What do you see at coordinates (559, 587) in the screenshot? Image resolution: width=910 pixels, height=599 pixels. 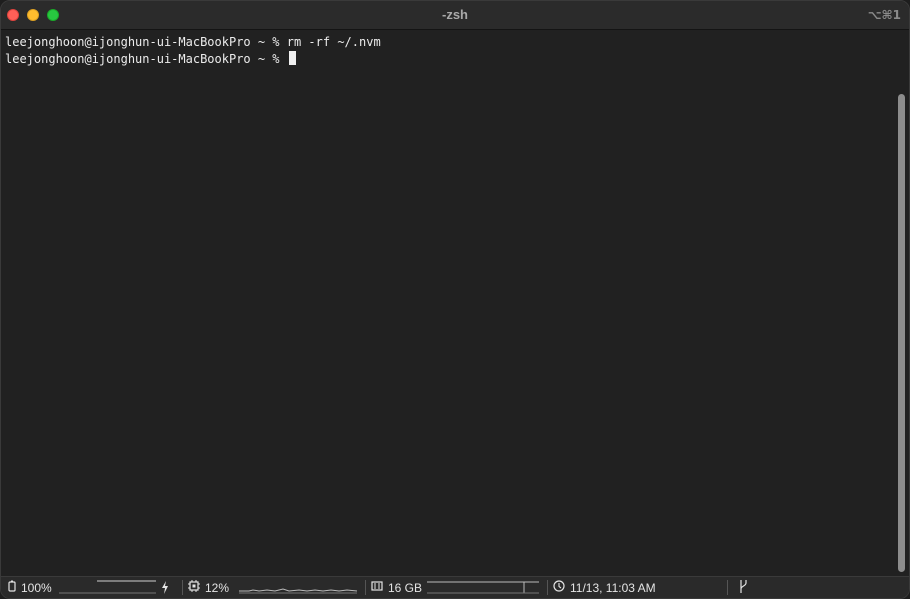 I see `clock-icon` at bounding box center [559, 587].